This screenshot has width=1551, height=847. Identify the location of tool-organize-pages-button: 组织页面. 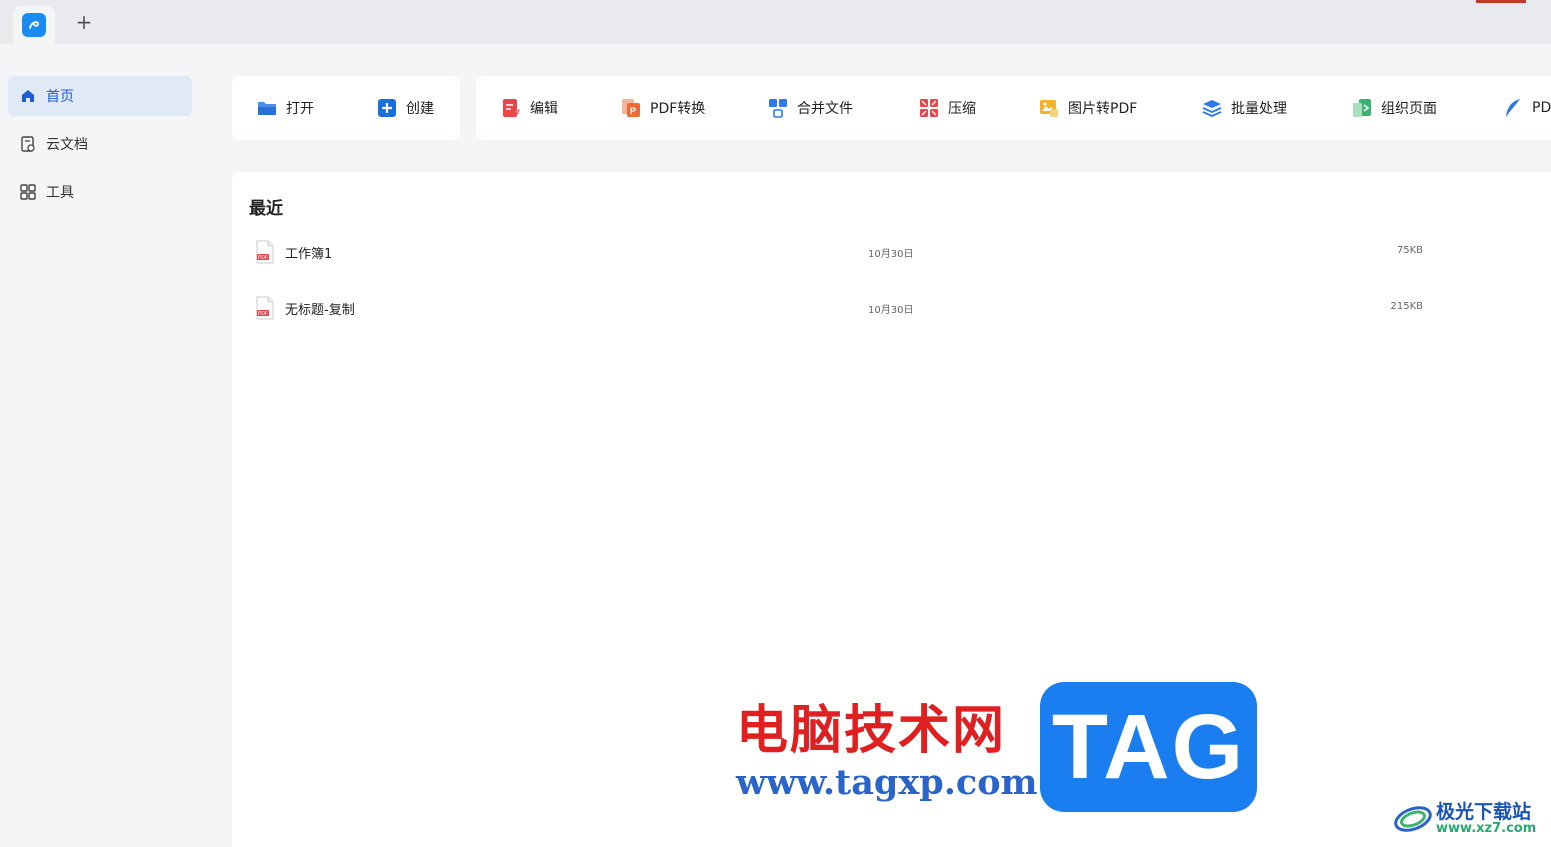
(1394, 108).